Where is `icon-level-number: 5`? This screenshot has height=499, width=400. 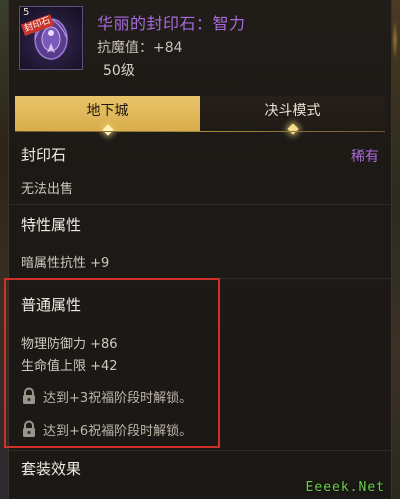 icon-level-number: 5 is located at coordinates (26, 12).